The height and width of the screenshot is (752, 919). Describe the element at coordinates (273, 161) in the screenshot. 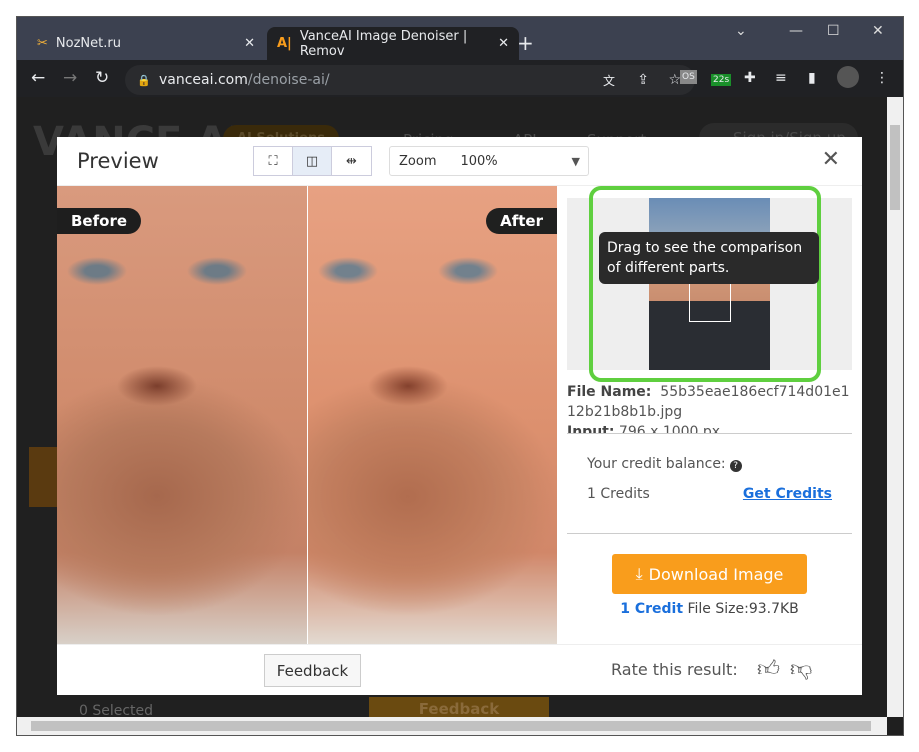

I see `fullscreen-icon: ⛶` at that location.